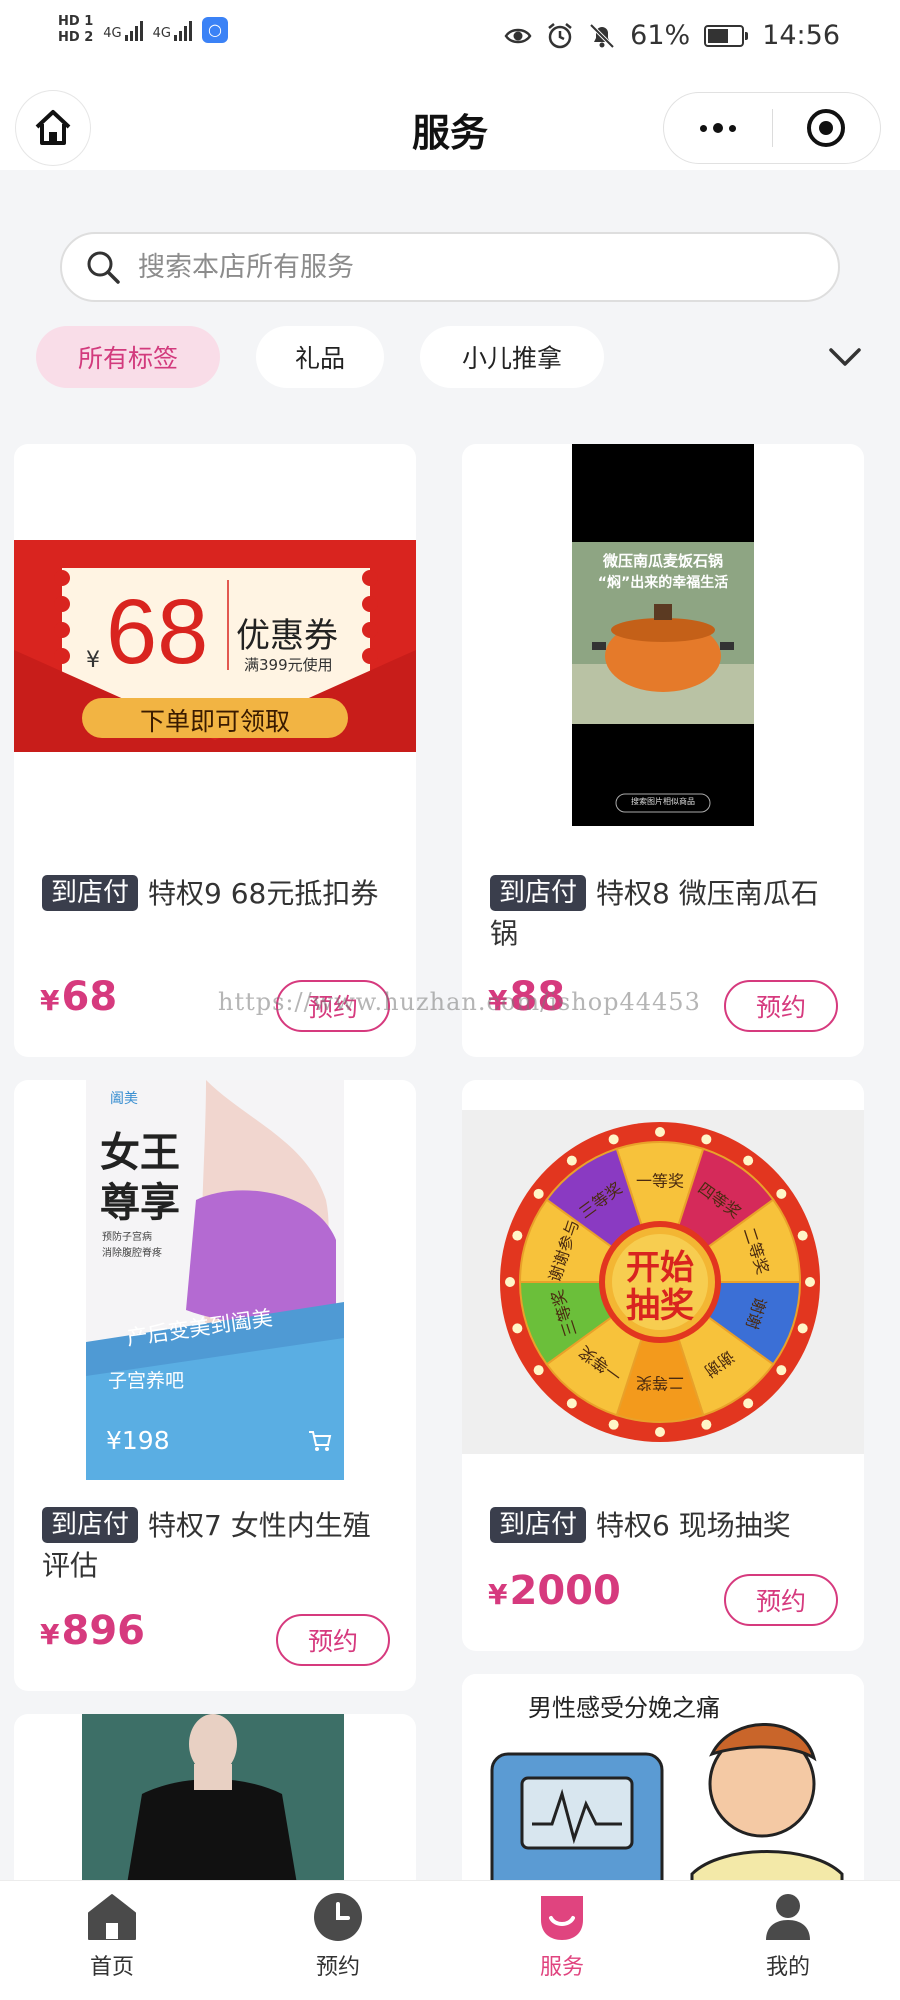 The width and height of the screenshot is (900, 2000). Describe the element at coordinates (459, 1002) in the screenshot. I see `watermark-url: https://www.huzhan.com/ishop44453` at that location.